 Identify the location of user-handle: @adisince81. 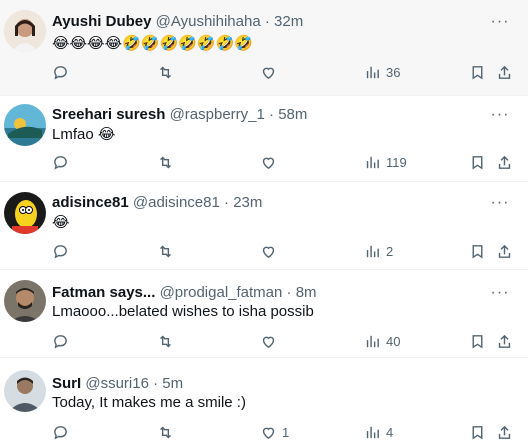
(176, 202).